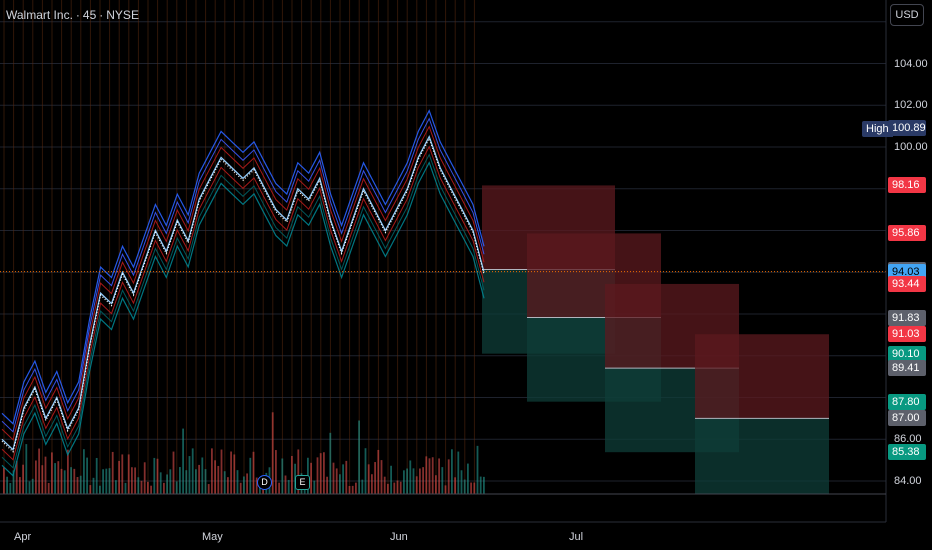 This screenshot has width=932, height=550. I want to click on price-label-gray: 91.83, so click(907, 317).